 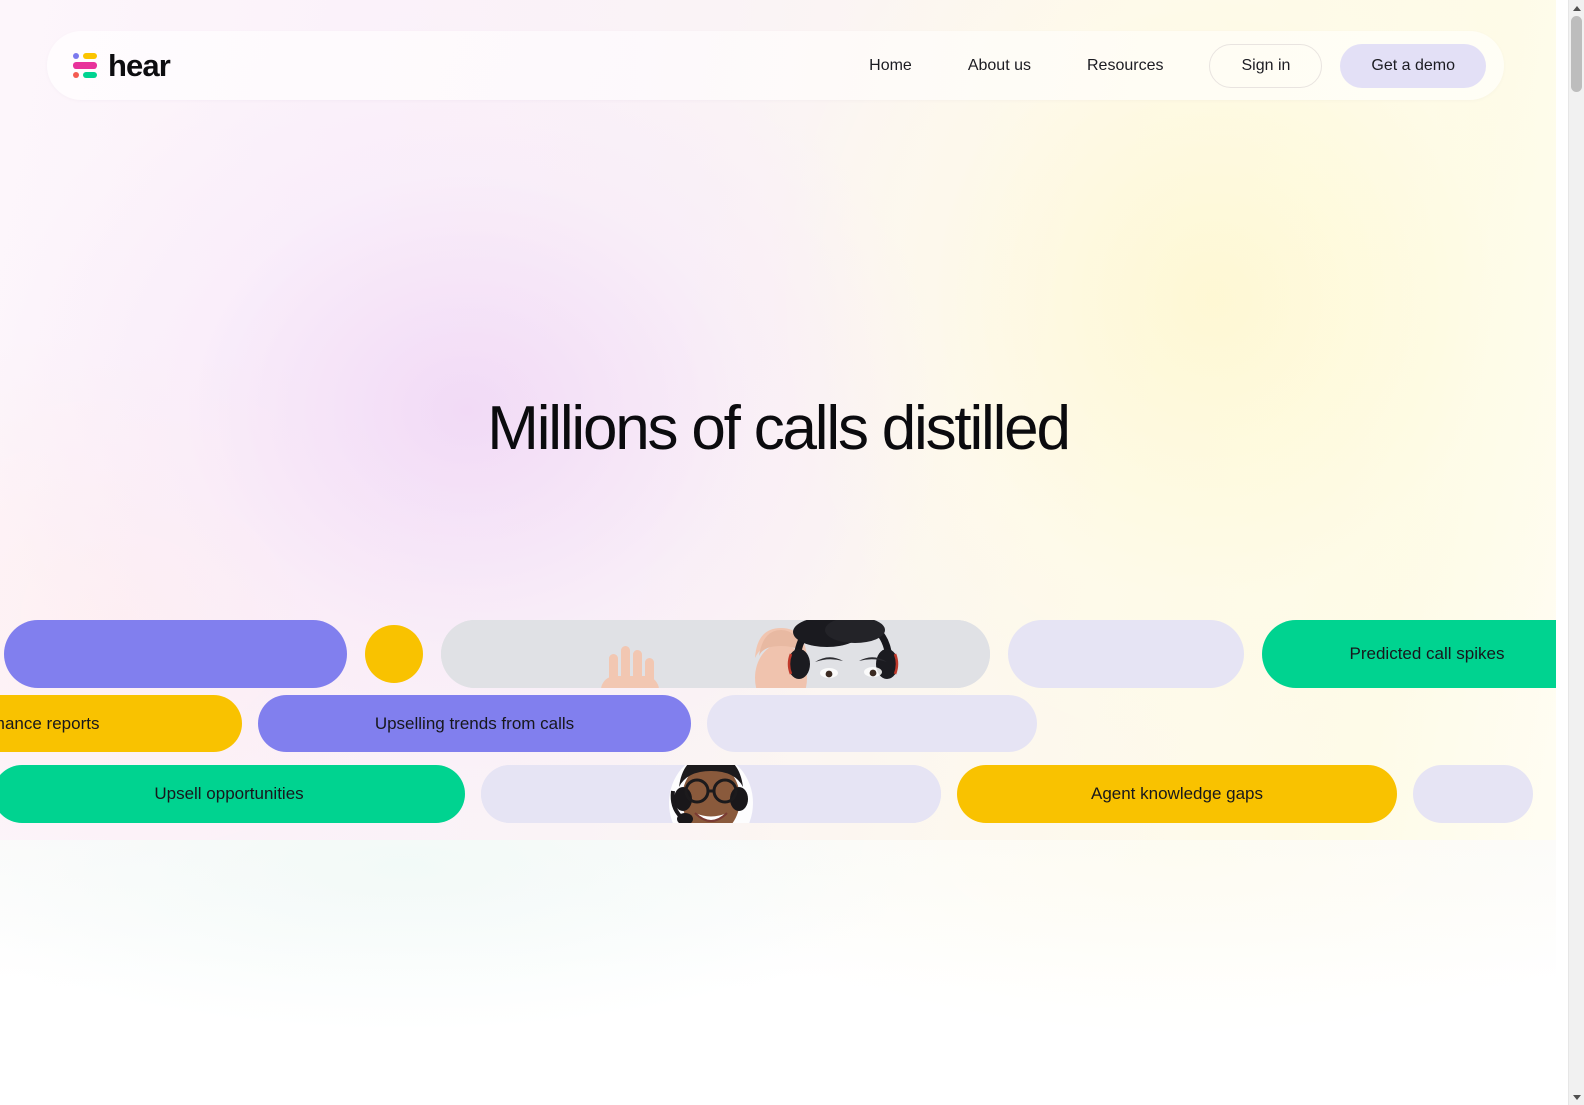 I want to click on marquee-row-1: Predicted call spikes, so click(x=778, y=654).